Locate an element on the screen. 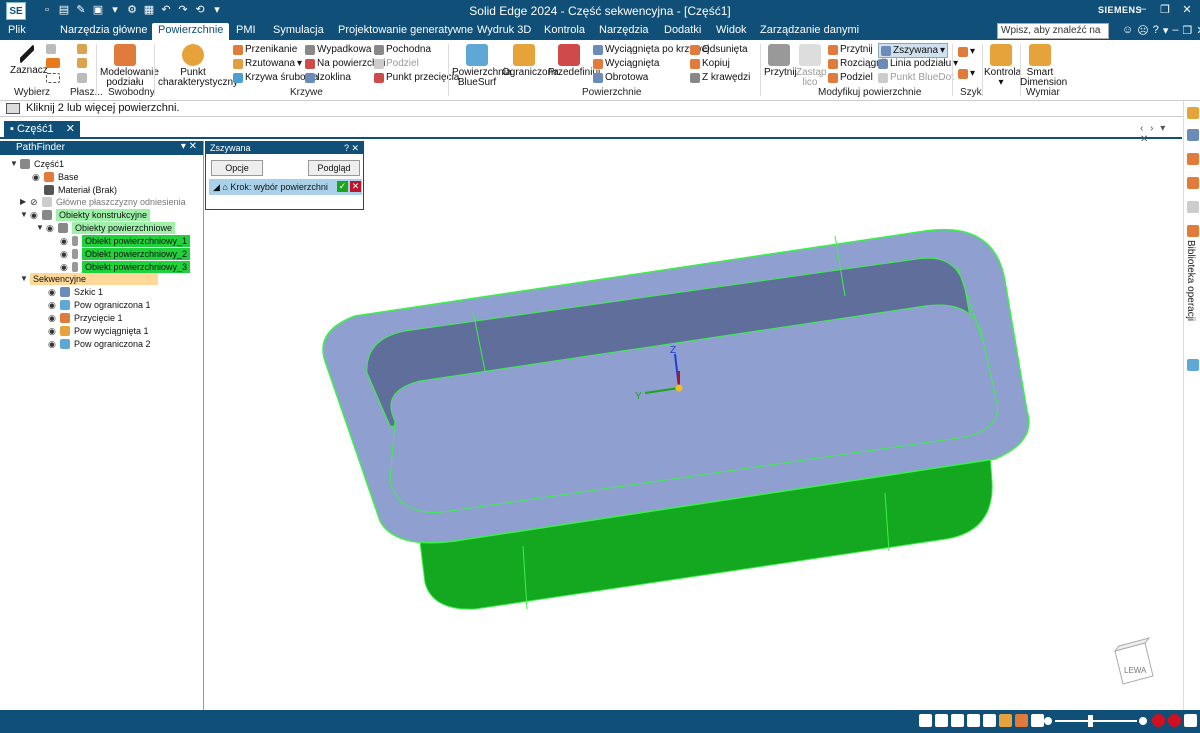 This screenshot has width=1200, height=733. close-tab-icon: ✕ is located at coordinates (70, 128).